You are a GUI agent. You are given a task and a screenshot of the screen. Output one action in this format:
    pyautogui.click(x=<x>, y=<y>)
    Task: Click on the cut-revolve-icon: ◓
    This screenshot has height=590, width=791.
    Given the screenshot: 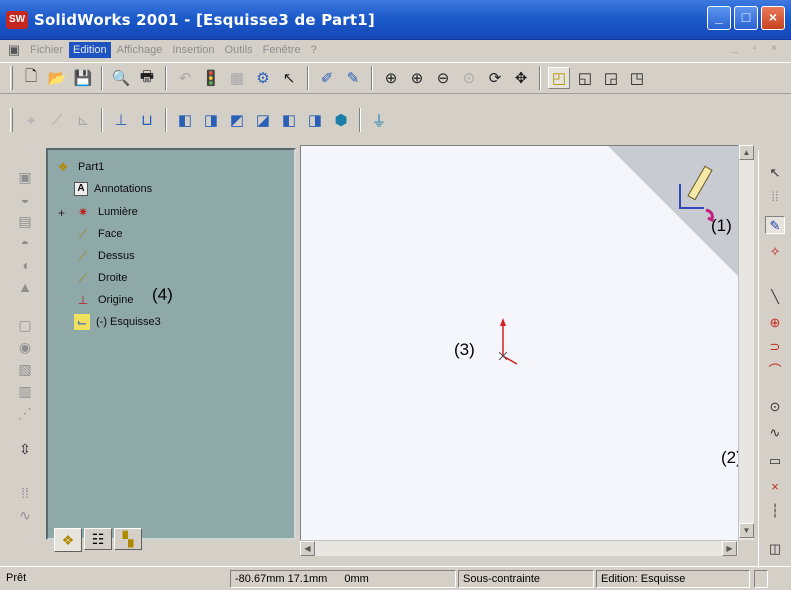 What is the action you would take?
    pyautogui.click(x=25, y=243)
    